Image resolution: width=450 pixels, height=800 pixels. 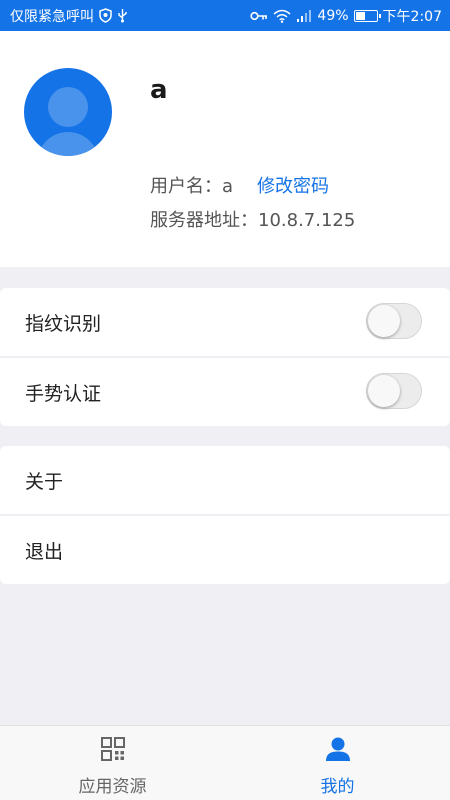 What do you see at coordinates (282, 16) in the screenshot?
I see `wifi-icon` at bounding box center [282, 16].